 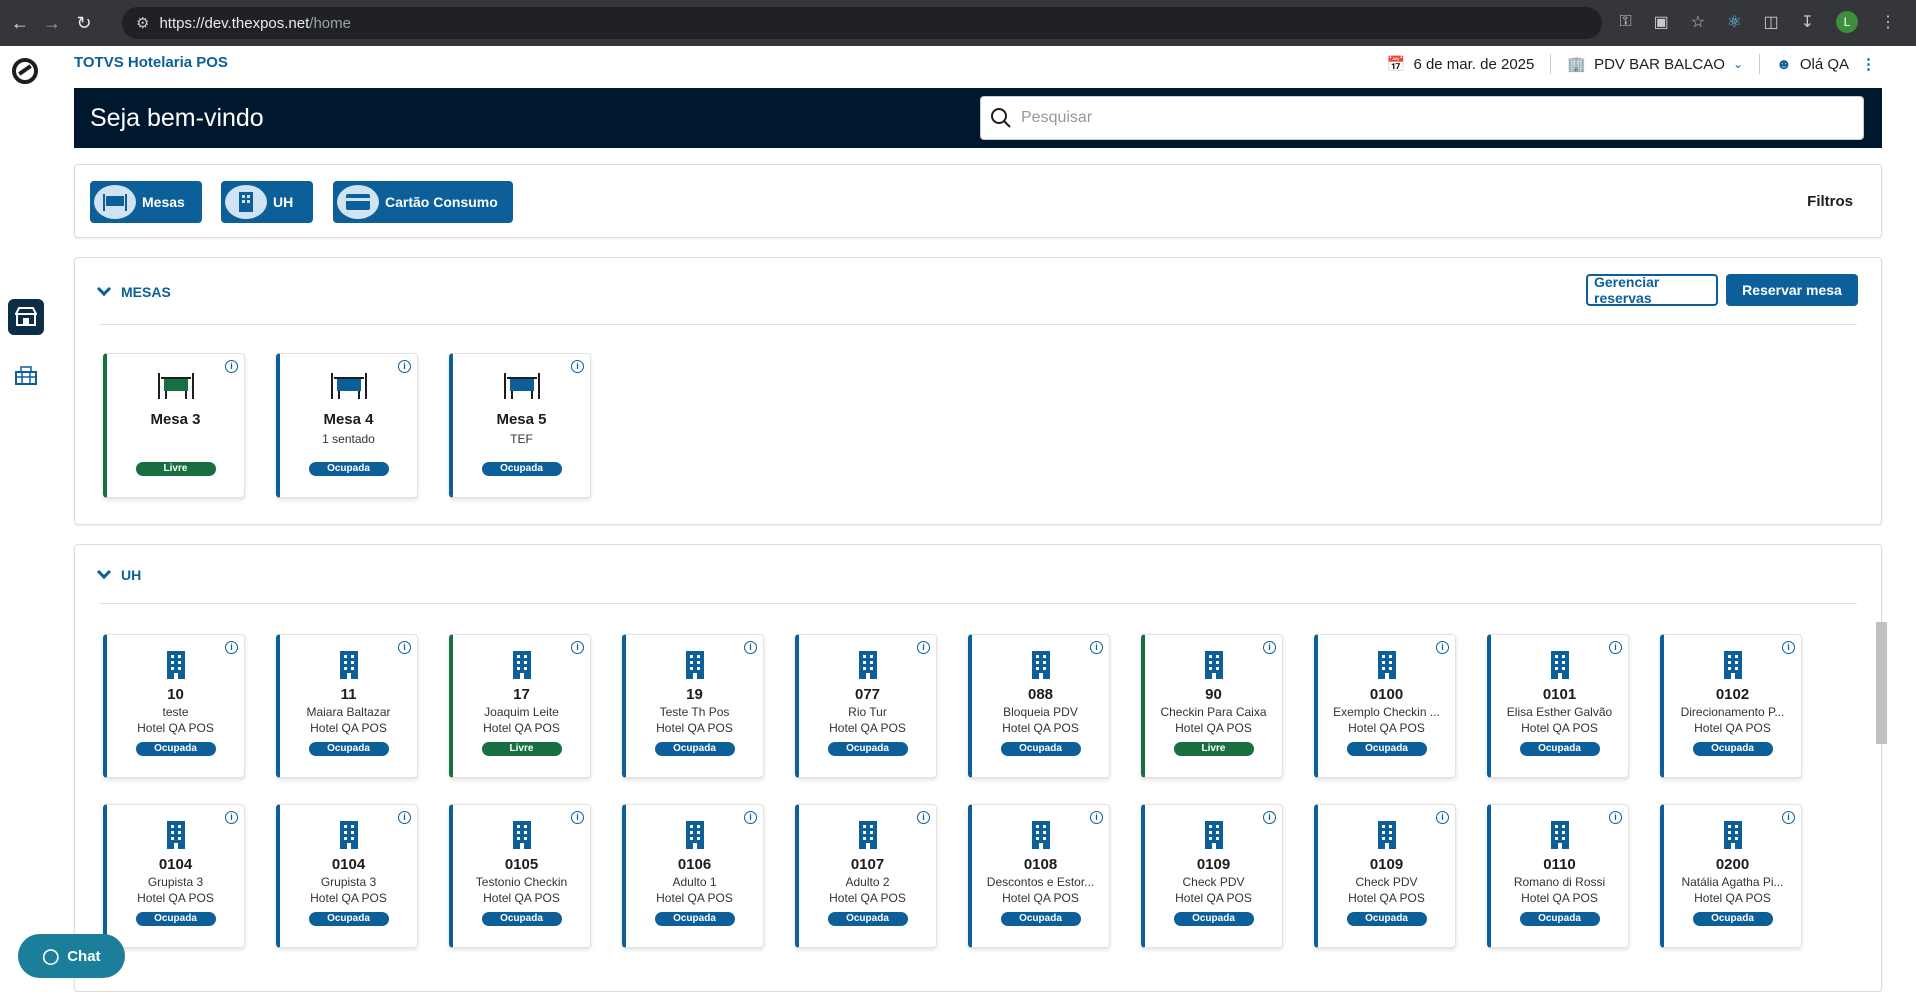 I want to click on uh-card: i 0107 Adulto 2 Hotel QA POS Ocupada, so click(x=866, y=876).